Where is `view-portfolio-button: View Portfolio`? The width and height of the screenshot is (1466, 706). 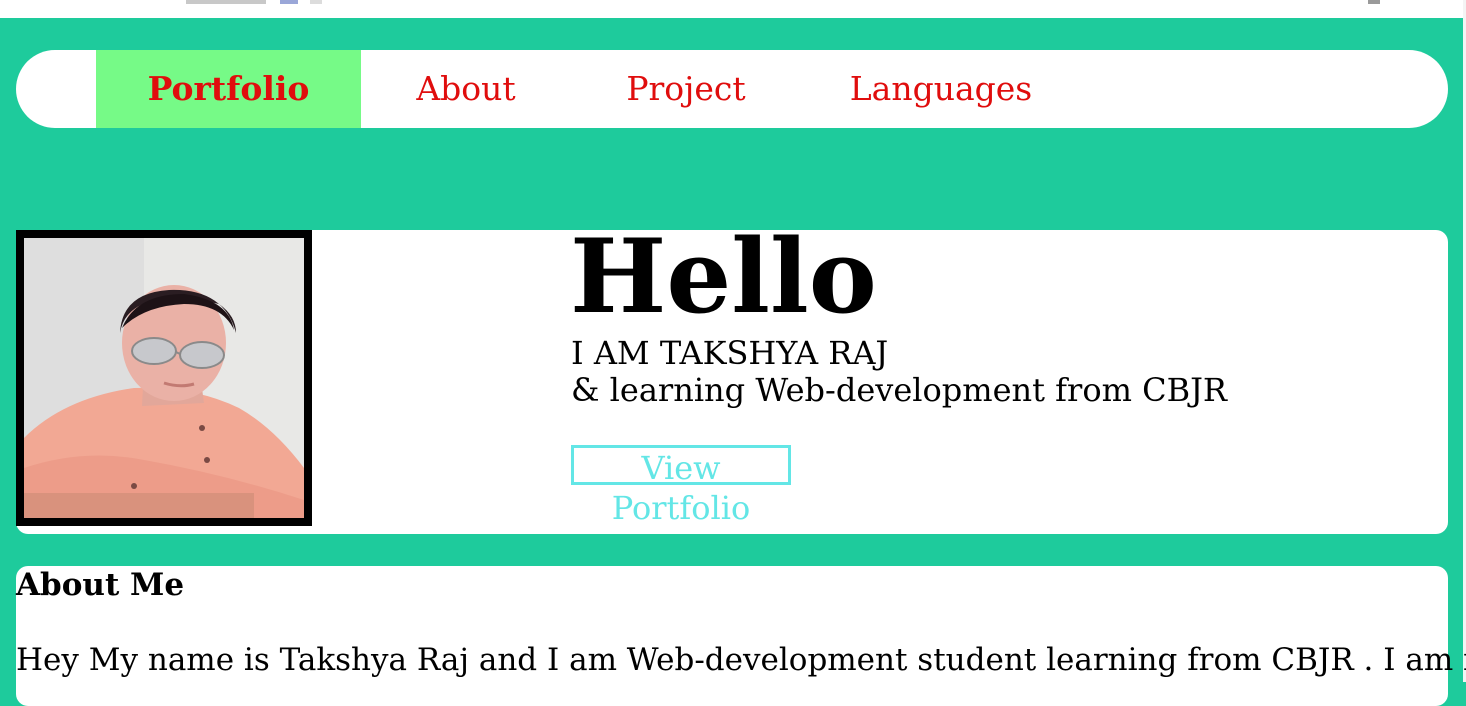
view-portfolio-button: View Portfolio is located at coordinates (681, 486).